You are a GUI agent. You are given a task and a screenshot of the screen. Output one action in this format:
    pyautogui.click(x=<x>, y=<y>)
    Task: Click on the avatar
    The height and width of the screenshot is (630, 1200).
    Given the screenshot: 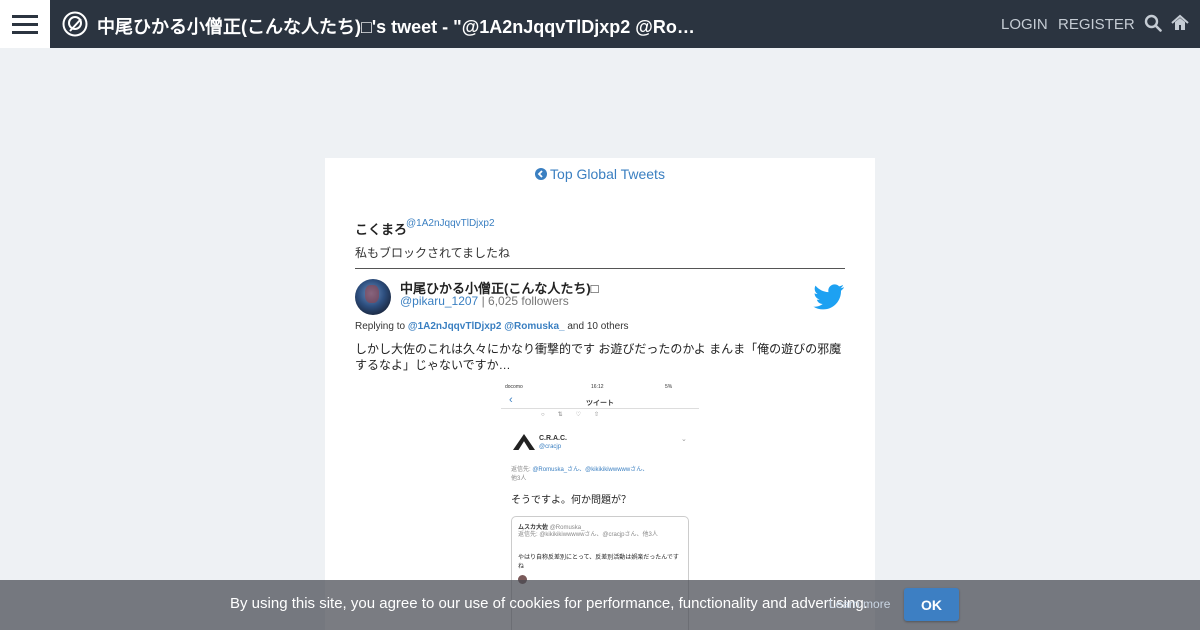 What is the action you would take?
    pyautogui.click(x=373, y=297)
    